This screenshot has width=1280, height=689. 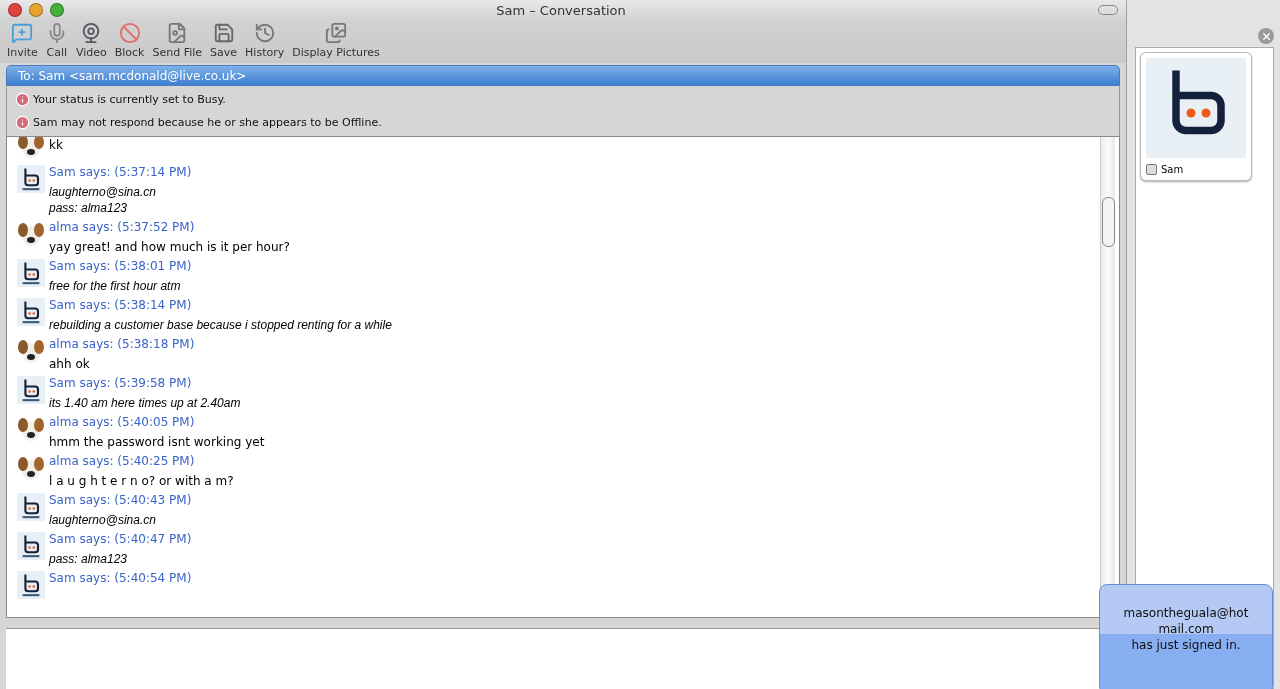 I want to click on close-icon, so click(x=1266, y=36).